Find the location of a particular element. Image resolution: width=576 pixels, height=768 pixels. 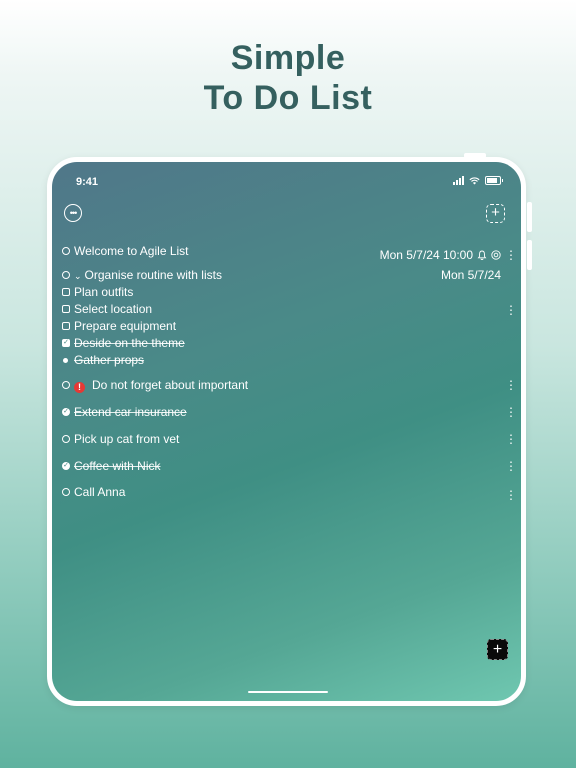

task-label: Extend car insurance is located at coordinates (130, 412).